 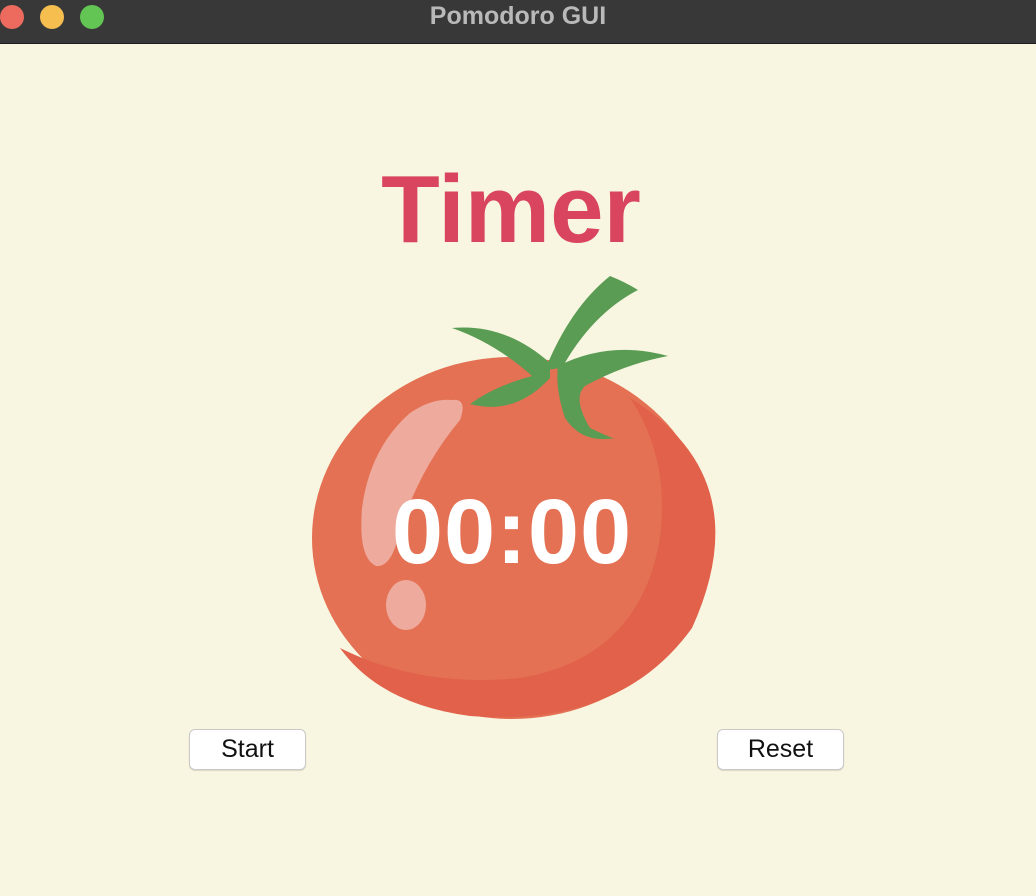 I want to click on window-title: Pomodoro GUI, so click(x=518, y=16).